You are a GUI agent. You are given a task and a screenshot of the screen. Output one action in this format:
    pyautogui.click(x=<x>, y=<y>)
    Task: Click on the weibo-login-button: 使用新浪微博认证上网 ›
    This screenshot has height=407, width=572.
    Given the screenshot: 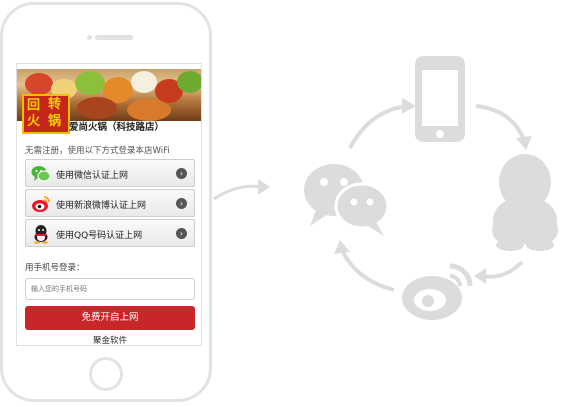 What is the action you would take?
    pyautogui.click(x=110, y=203)
    